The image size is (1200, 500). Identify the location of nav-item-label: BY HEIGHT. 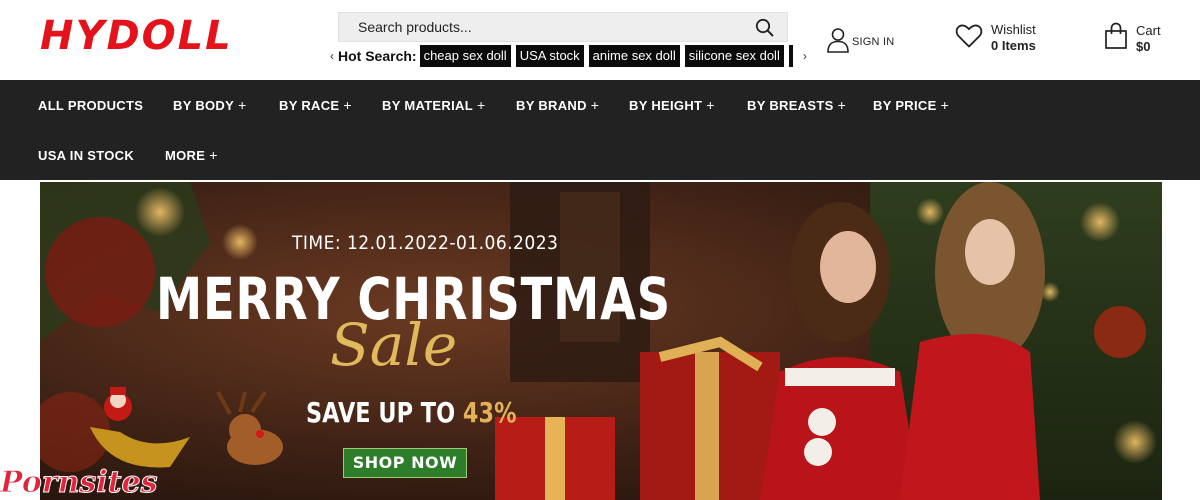
(666, 105).